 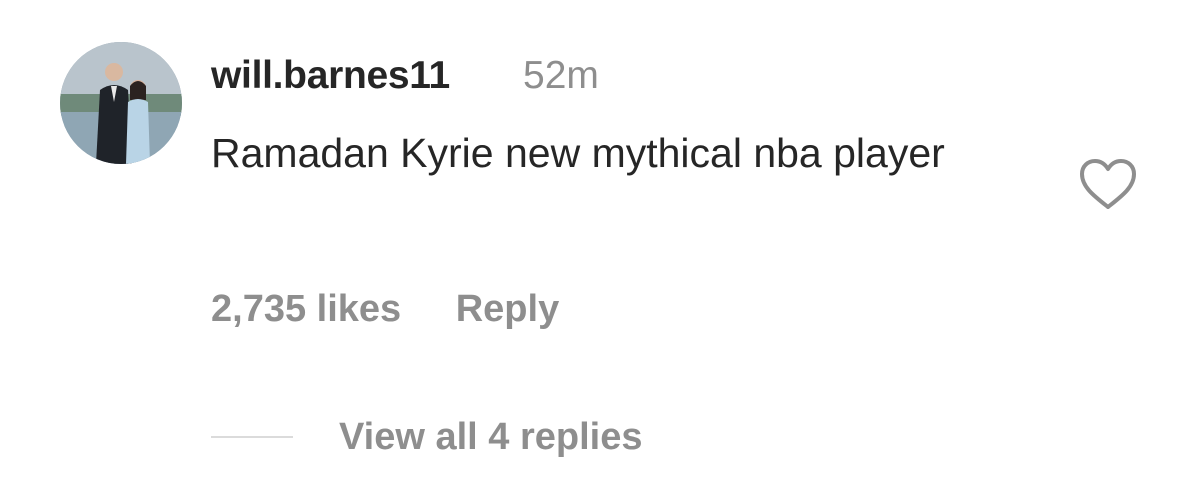 I want to click on reply-button: Reply, so click(x=507, y=309).